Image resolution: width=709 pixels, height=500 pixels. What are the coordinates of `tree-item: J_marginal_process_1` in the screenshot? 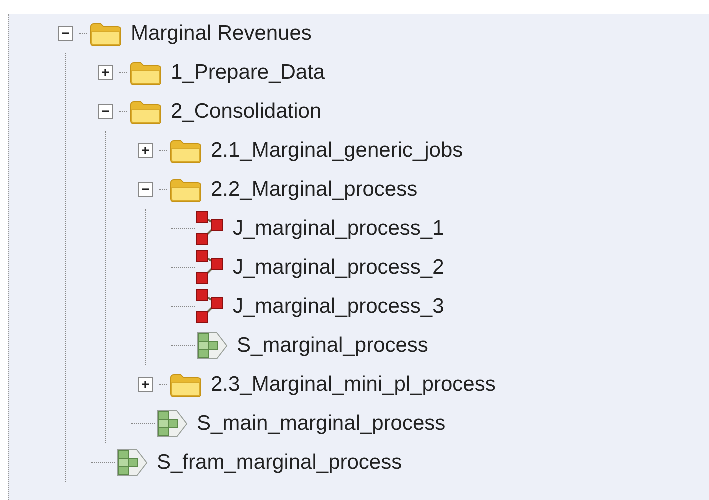 It's located at (338, 228).